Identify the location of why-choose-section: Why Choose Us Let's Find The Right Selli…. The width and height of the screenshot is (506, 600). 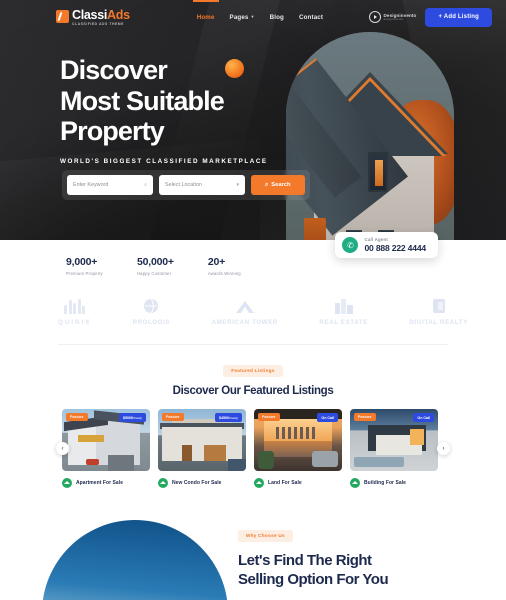
(253, 557).